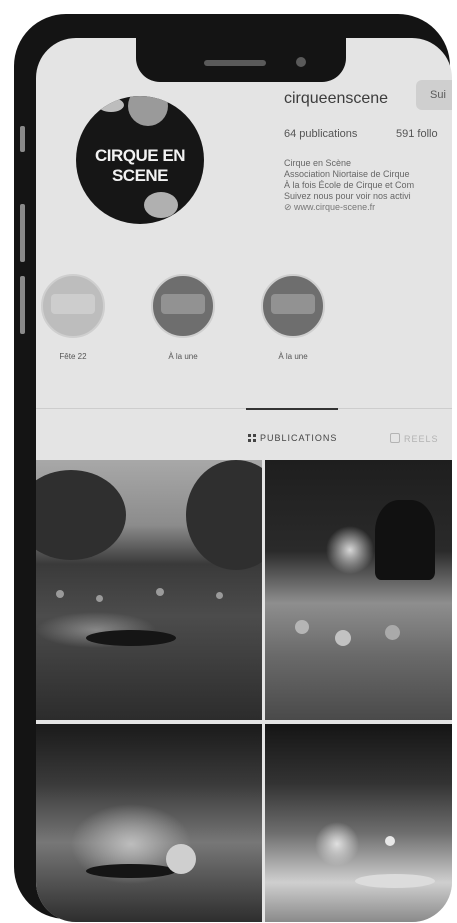  I want to click on tabs-divider, so click(244, 408).